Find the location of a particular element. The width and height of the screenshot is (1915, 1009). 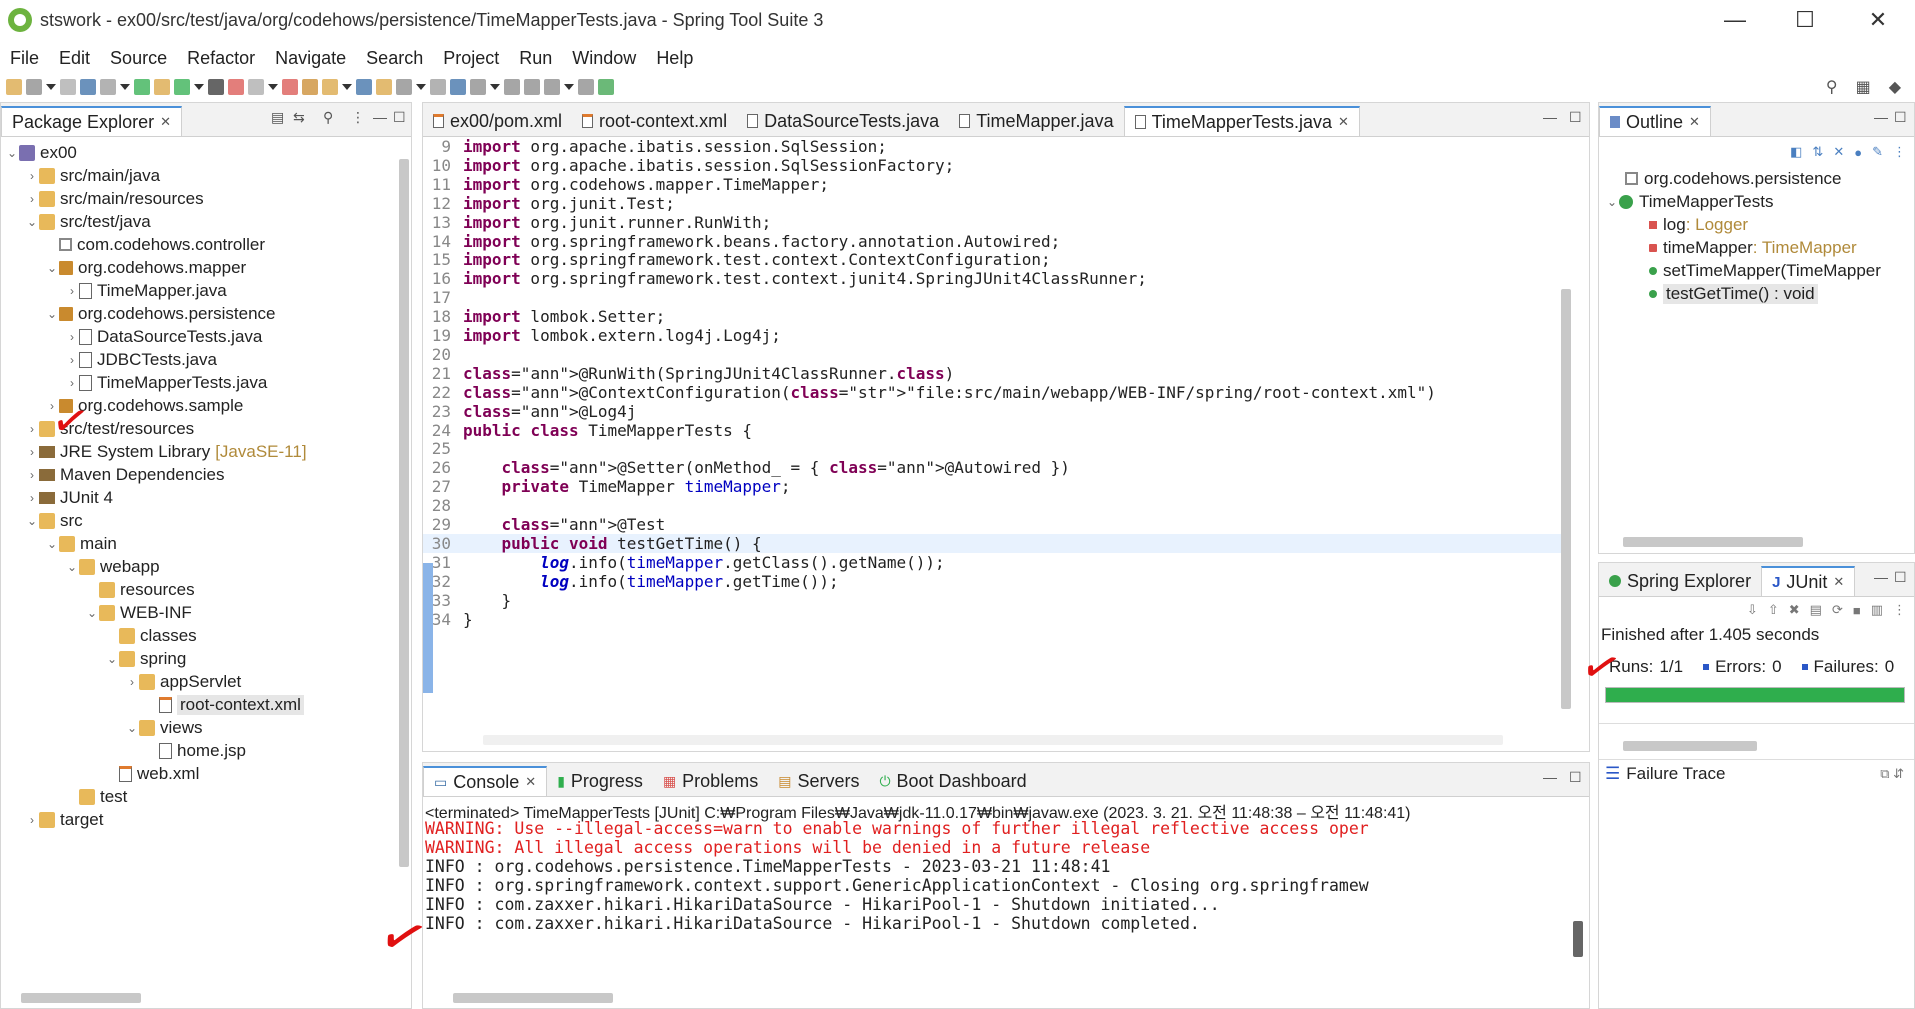

tree-item: ⌄ main is located at coordinates (81, 543).